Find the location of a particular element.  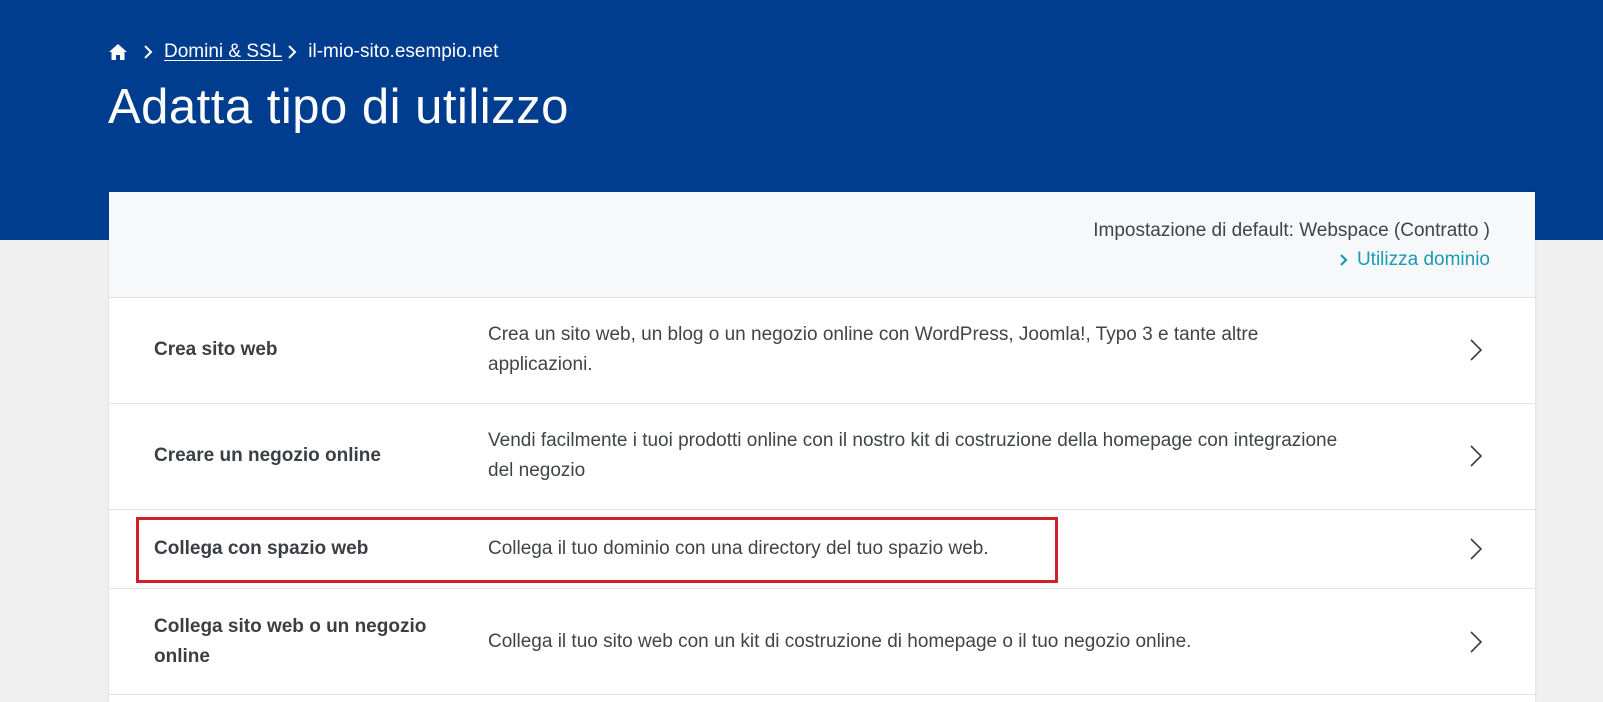

page-title: Adatta tipo di utilizzo is located at coordinates (338, 107).